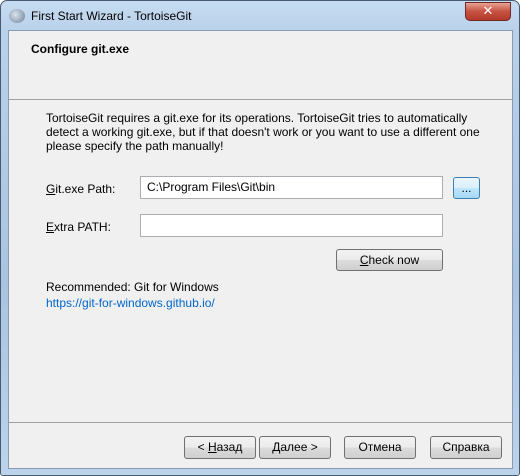 The width and height of the screenshot is (520, 476). Describe the element at coordinates (260, 65) in the screenshot. I see `wizard-header: Configure git.exe` at that location.